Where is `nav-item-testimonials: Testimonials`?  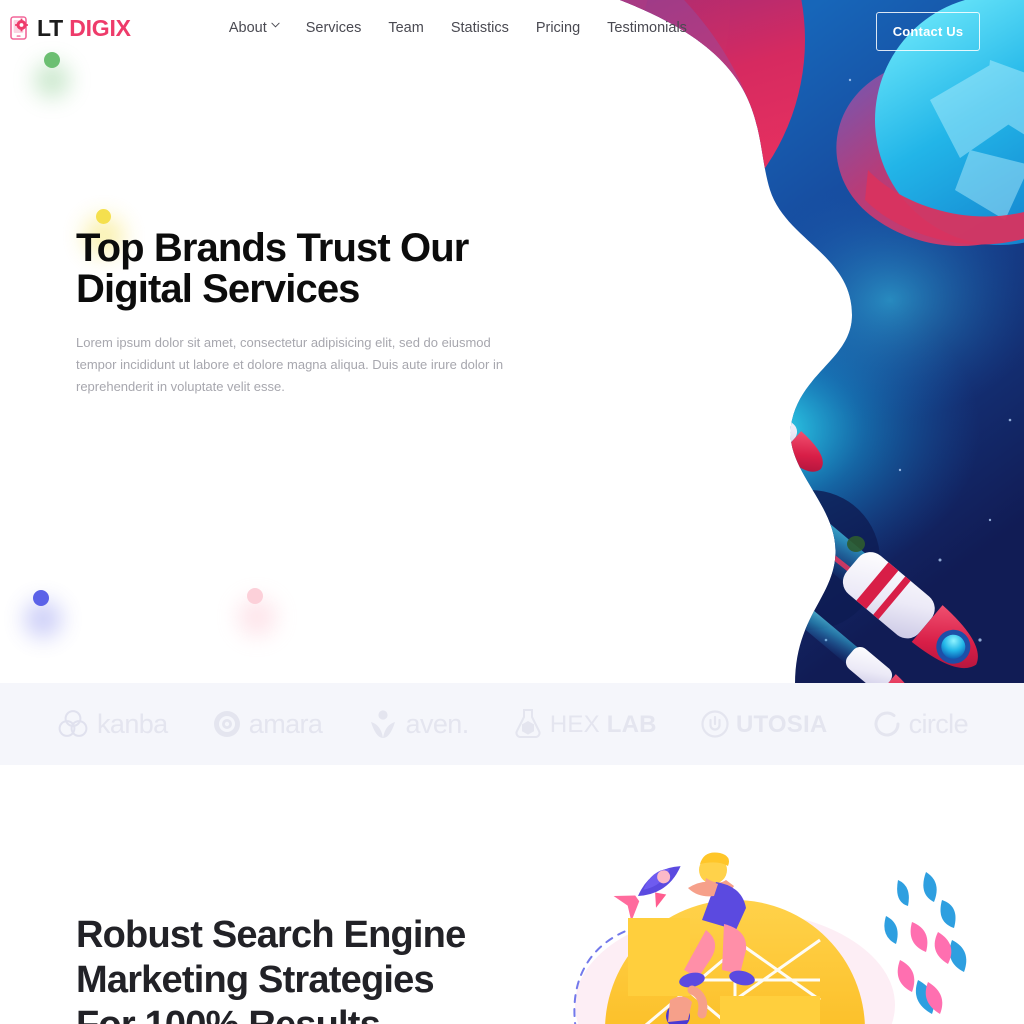
nav-item-testimonials: Testimonials is located at coordinates (647, 28).